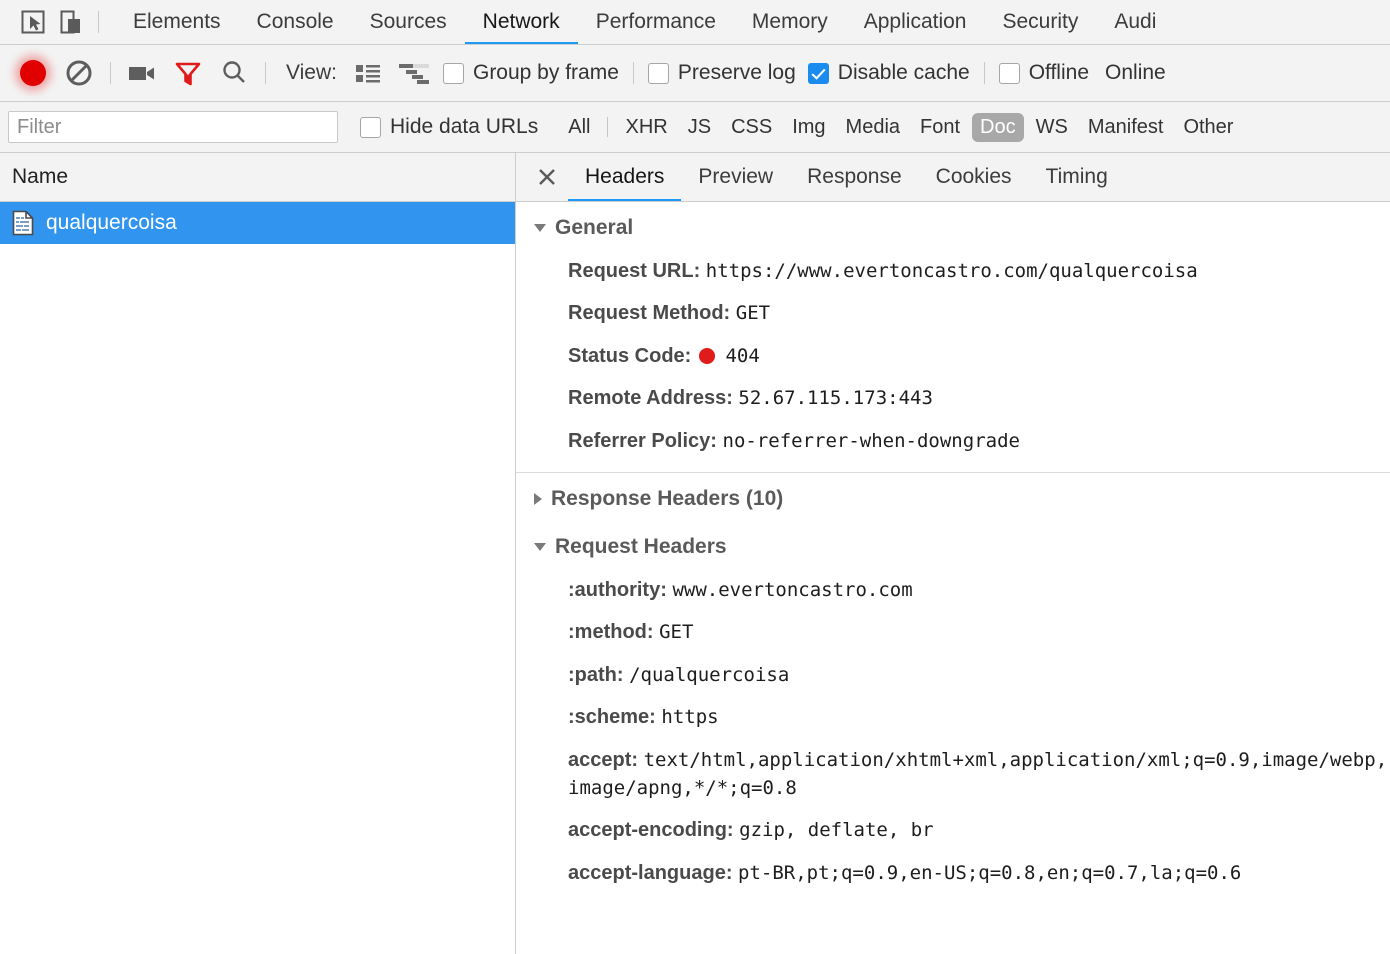 The height and width of the screenshot is (954, 1390). Describe the element at coordinates (751, 127) in the screenshot. I see `filter-type-css: CSS` at that location.